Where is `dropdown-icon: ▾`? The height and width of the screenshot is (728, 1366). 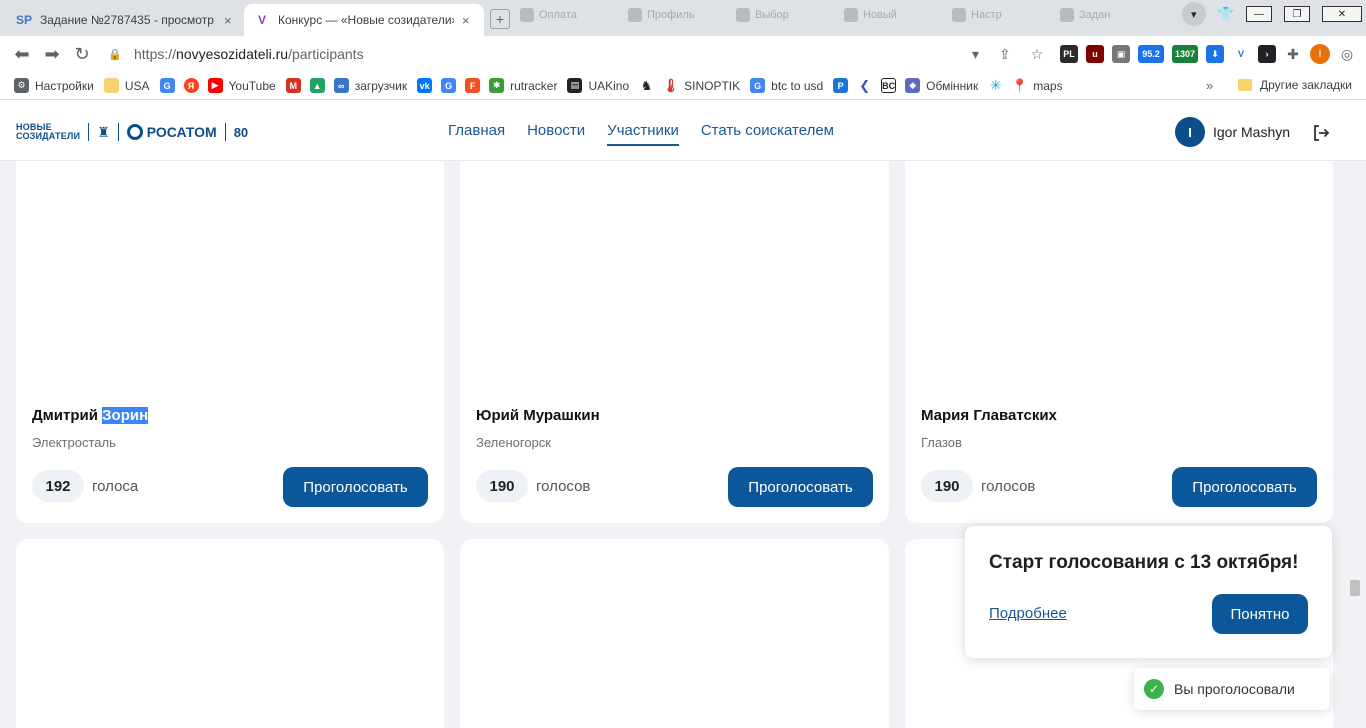 dropdown-icon: ▾ is located at coordinates (975, 54).